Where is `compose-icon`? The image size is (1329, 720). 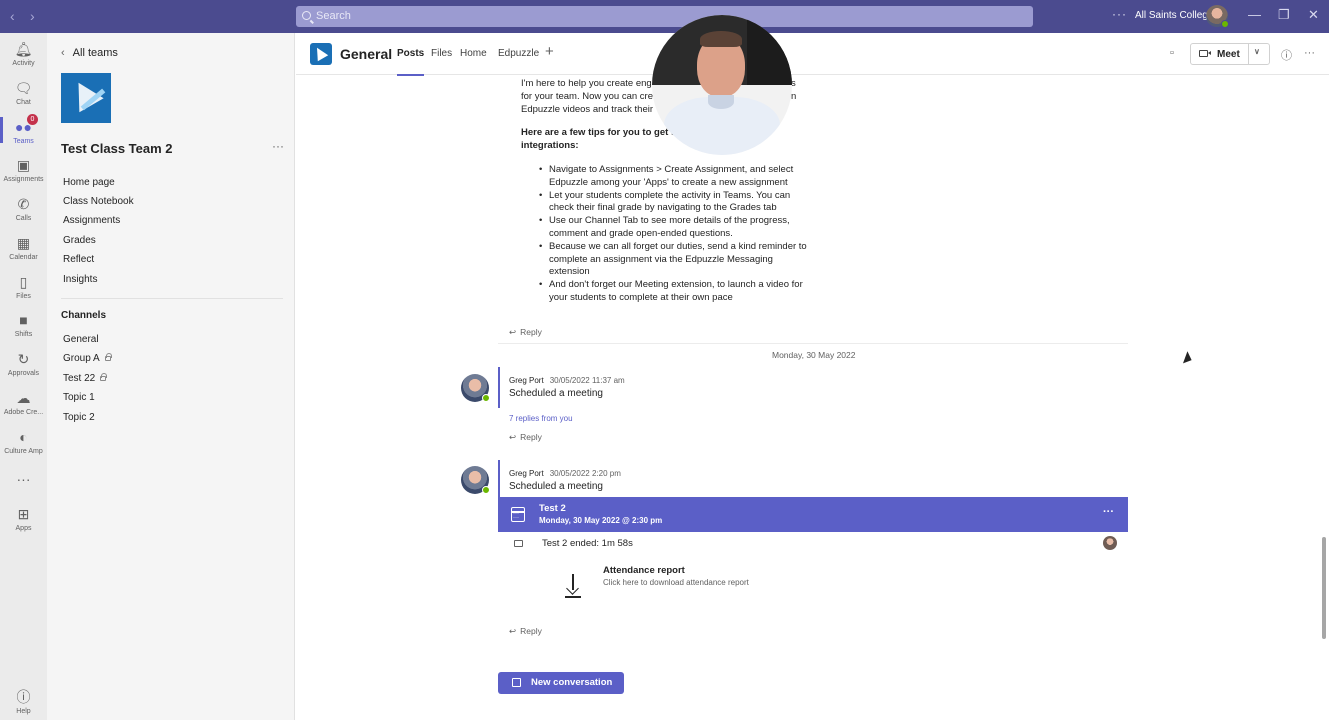 compose-icon is located at coordinates (516, 682).